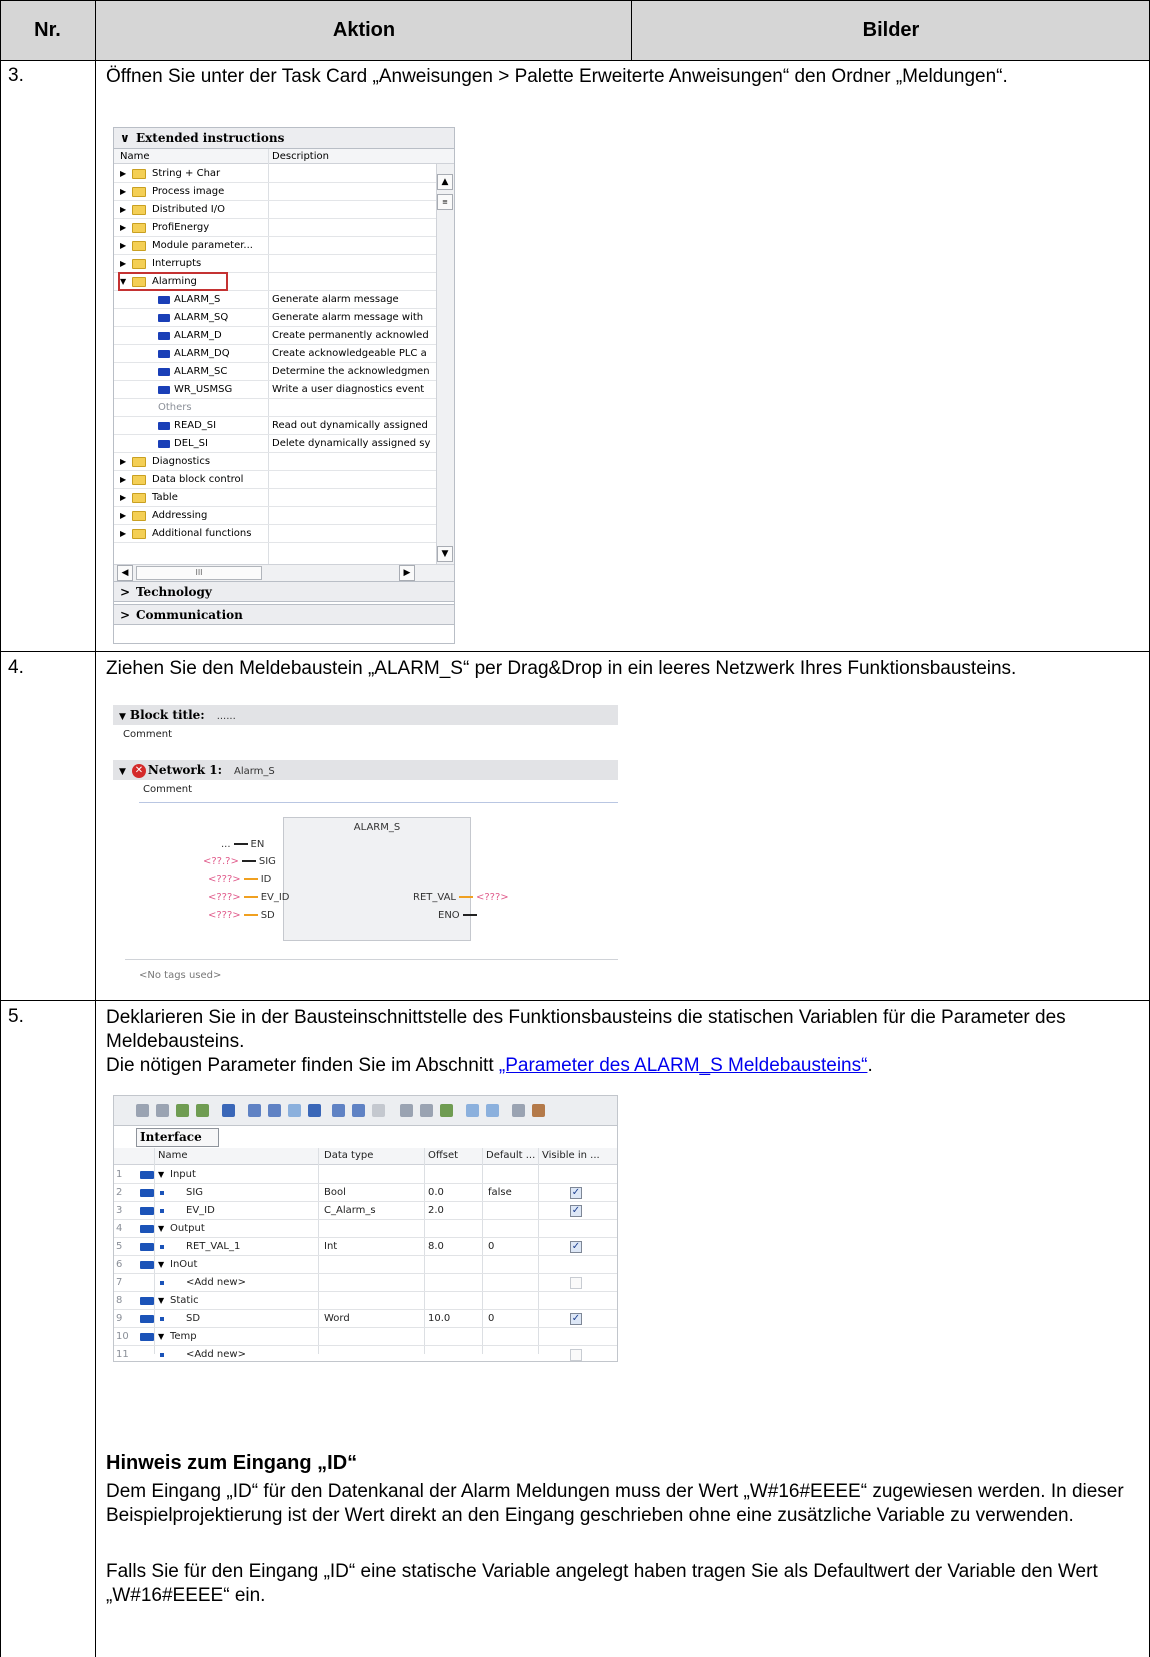  I want to click on network-title-bar: ▼ ✕ Network 1: Alarm_S, so click(365, 770).